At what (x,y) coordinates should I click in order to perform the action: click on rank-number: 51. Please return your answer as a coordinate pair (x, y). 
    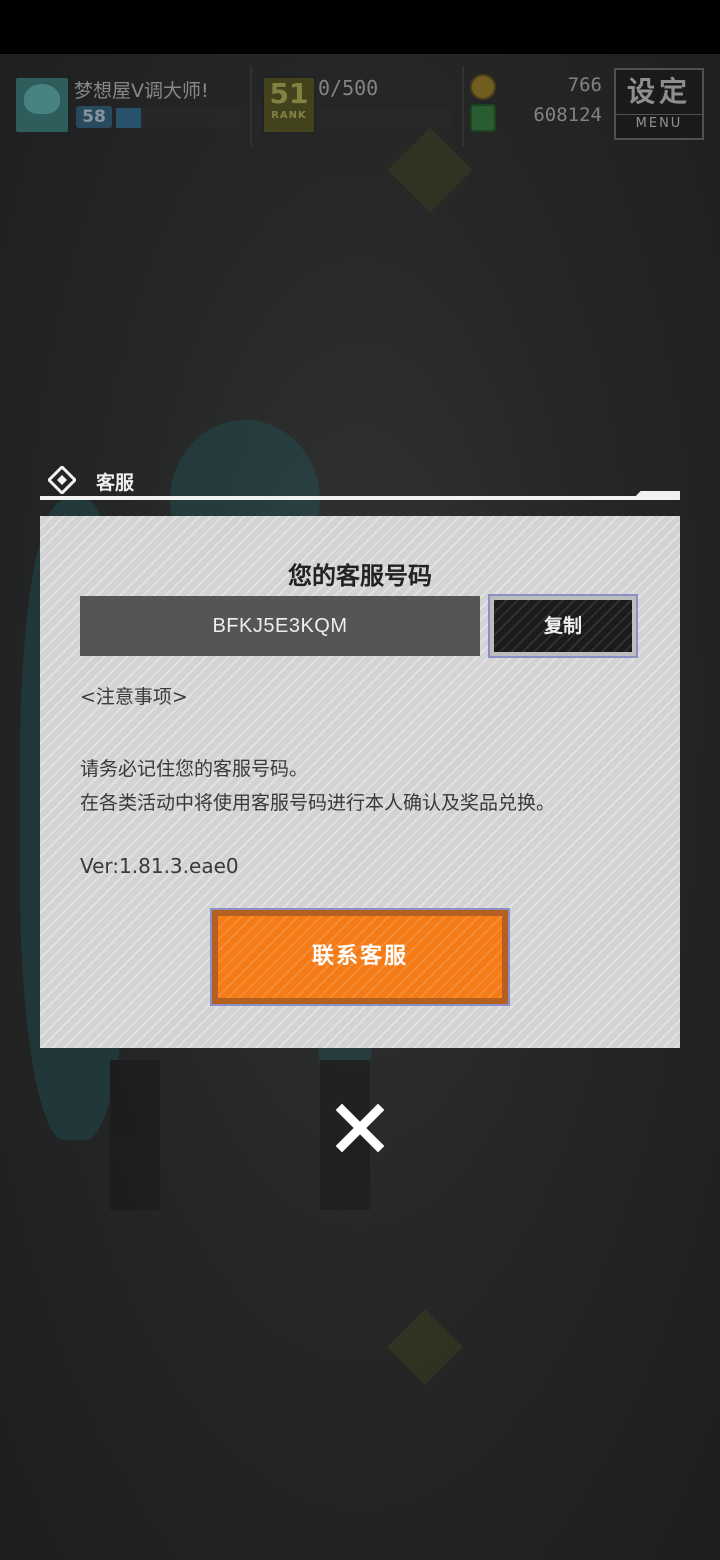
    Looking at the image, I should click on (289, 93).